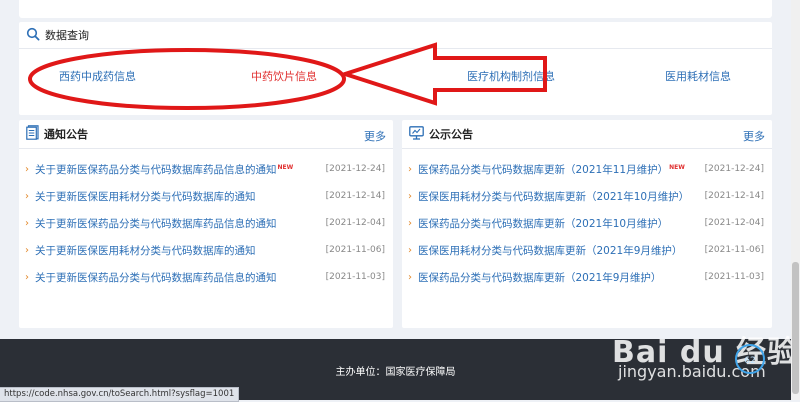 Image resolution: width=800 pixels, height=402 pixels. What do you see at coordinates (543, 224) in the screenshot?
I see `list-item-title: 医保药品分类与代码数据库更新（2021年10月维护）` at bounding box center [543, 224].